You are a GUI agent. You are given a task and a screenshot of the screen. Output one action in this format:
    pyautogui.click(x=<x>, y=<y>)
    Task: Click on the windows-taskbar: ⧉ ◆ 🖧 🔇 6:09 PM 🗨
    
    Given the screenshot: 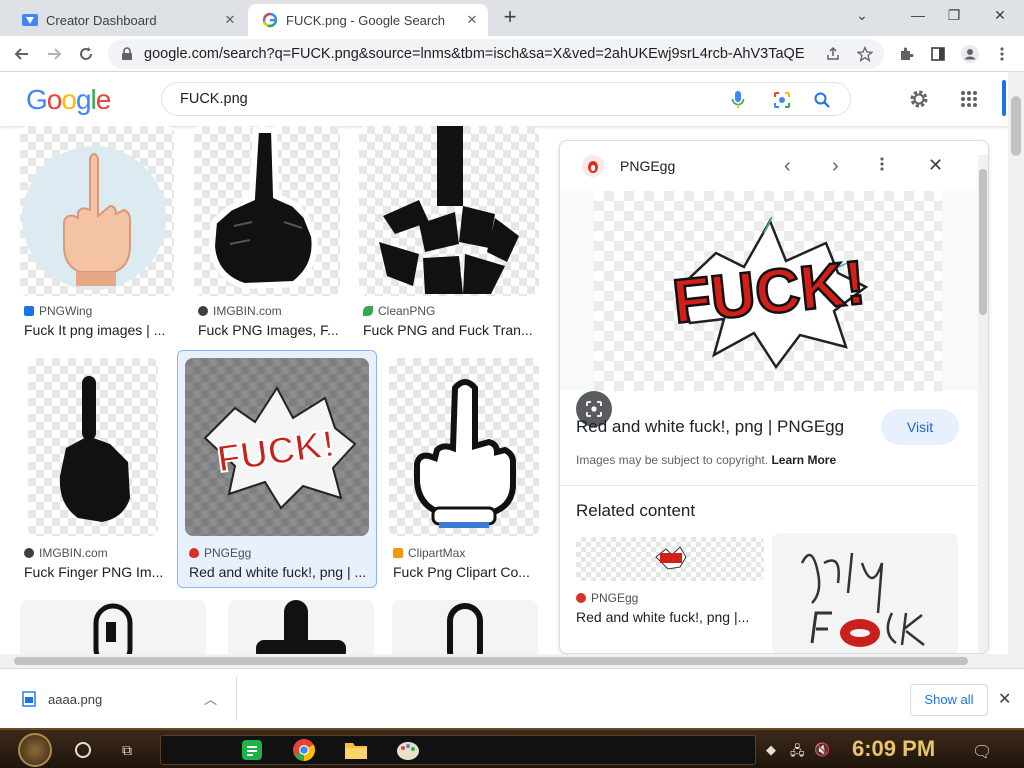 What is the action you would take?
    pyautogui.click(x=512, y=748)
    